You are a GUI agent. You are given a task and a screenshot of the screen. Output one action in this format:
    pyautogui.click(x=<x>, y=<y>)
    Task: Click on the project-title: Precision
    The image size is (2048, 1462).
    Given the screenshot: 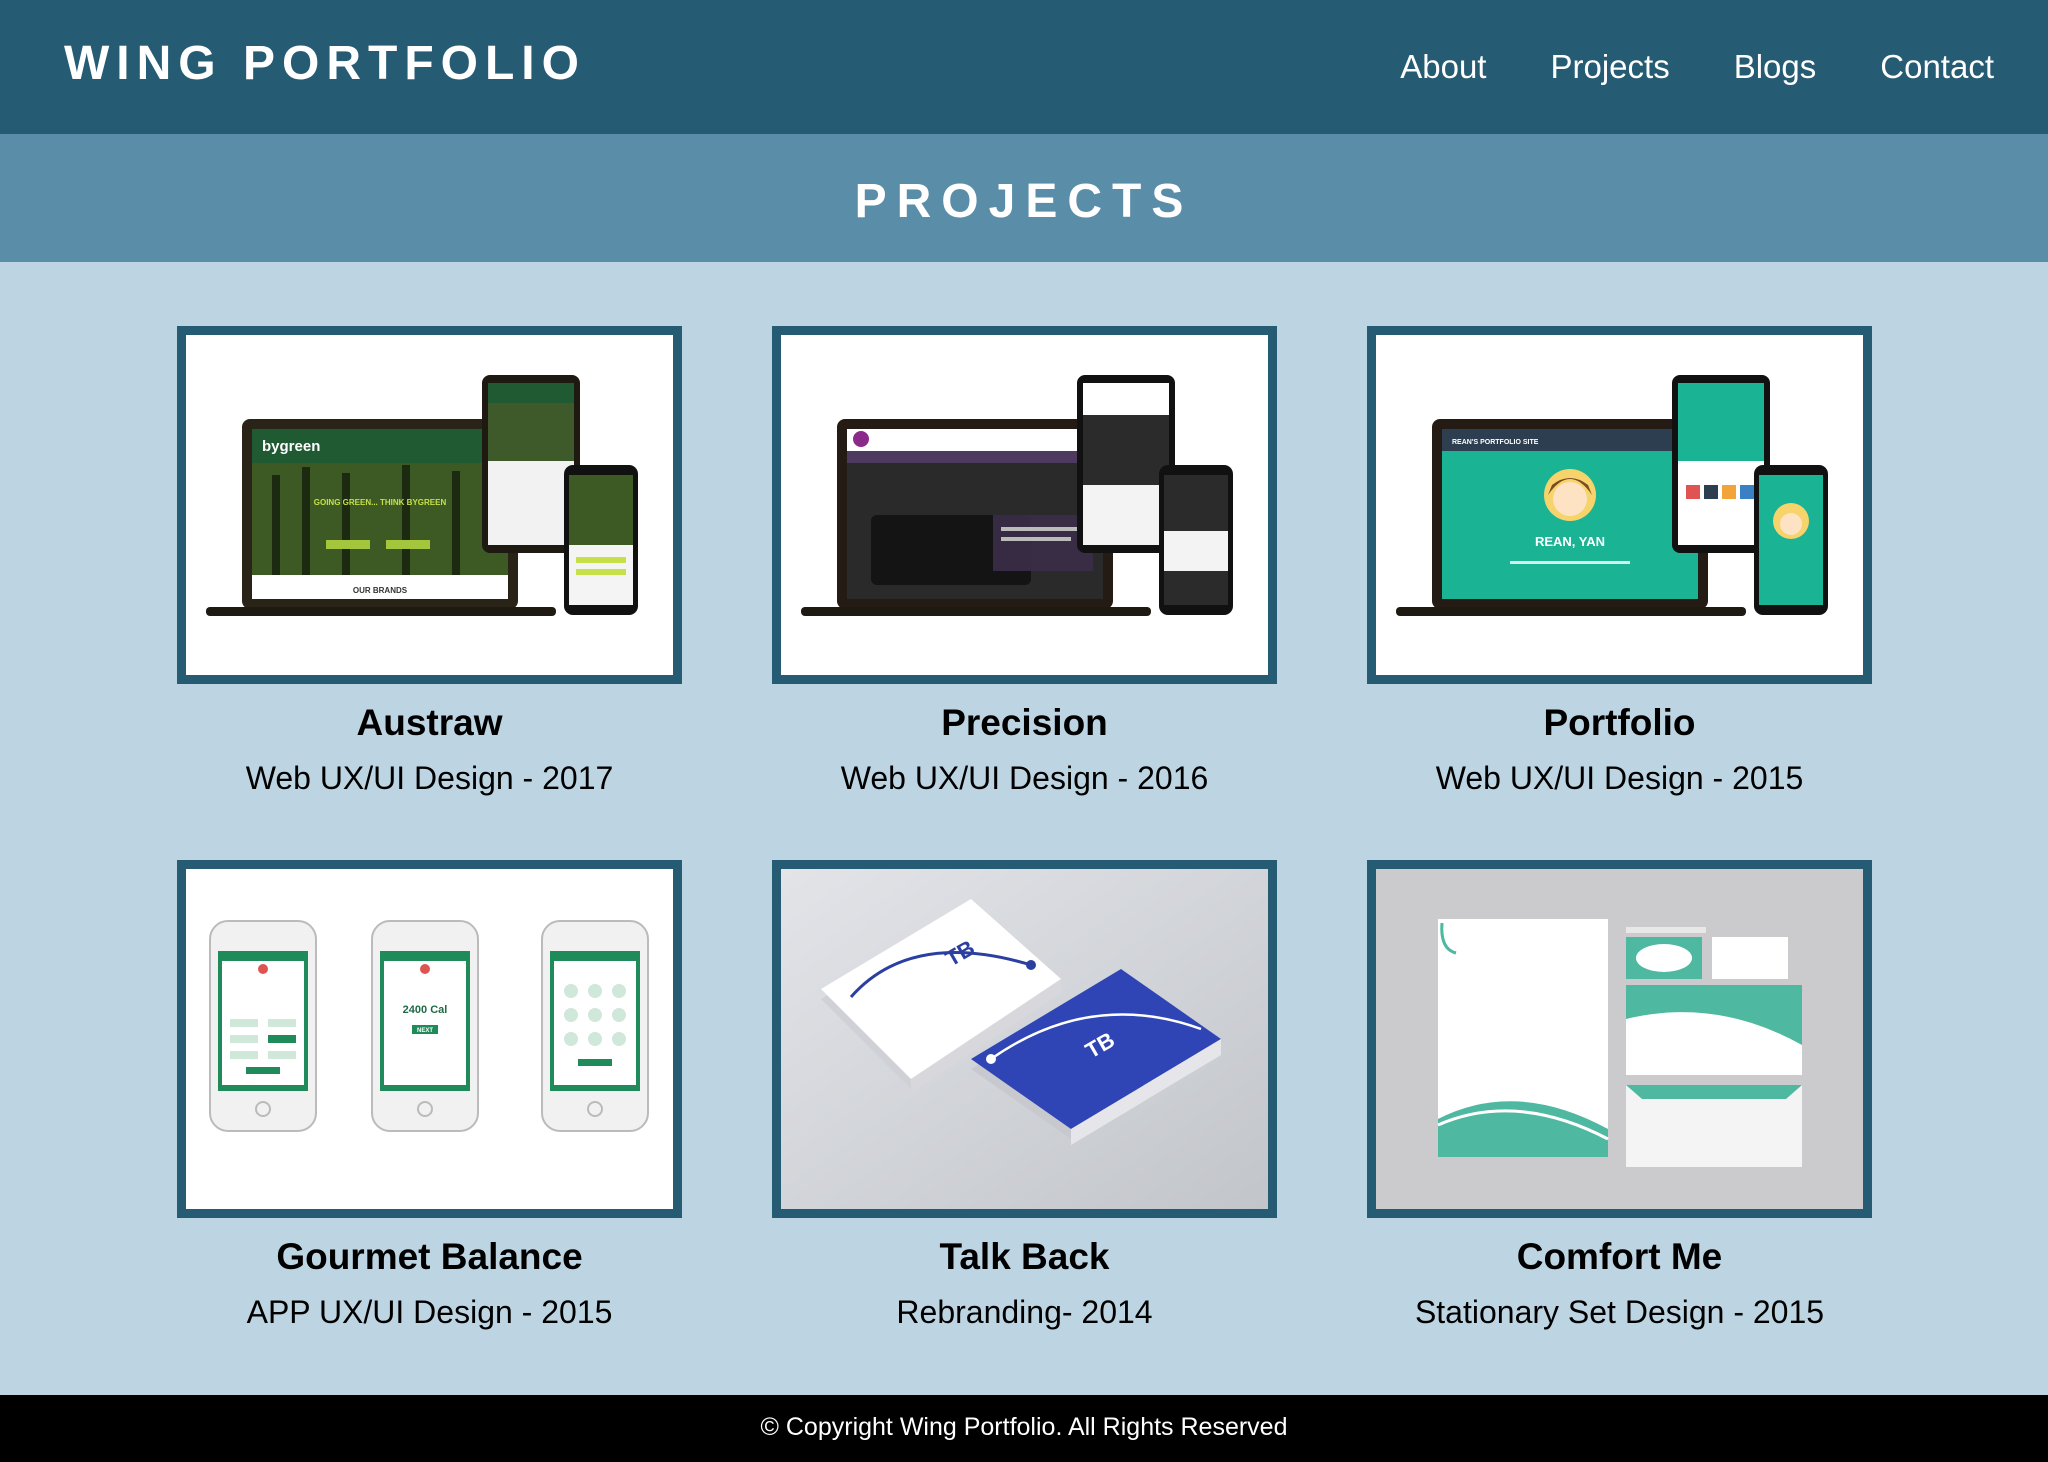 What is the action you would take?
    pyautogui.click(x=1024, y=723)
    